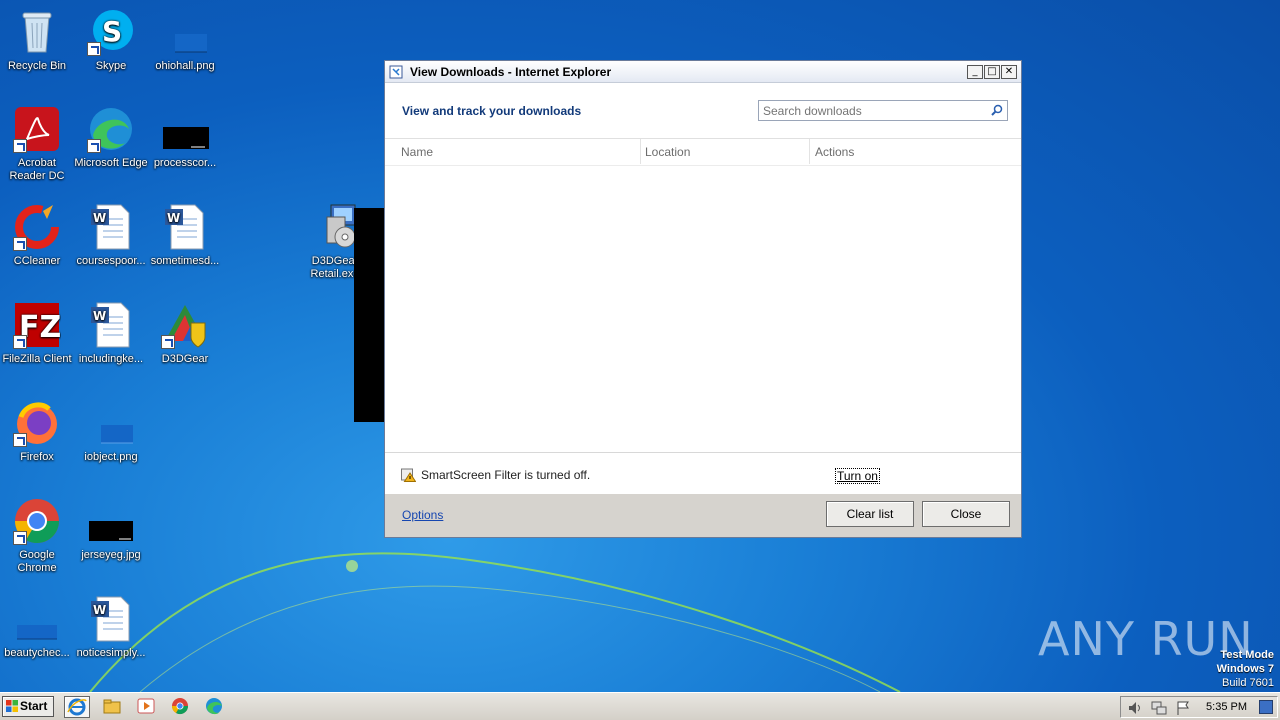 The width and height of the screenshot is (1280, 720). What do you see at coordinates (966, 514) in the screenshot?
I see `close-button: Close` at bounding box center [966, 514].